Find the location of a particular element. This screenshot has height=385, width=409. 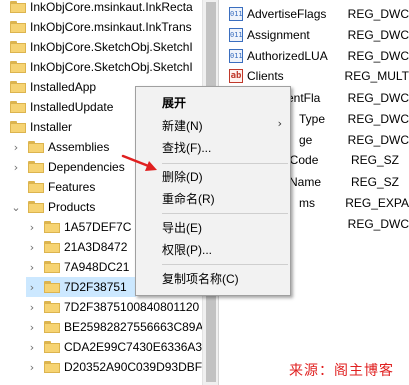

tree-item-installedapp: InstalledApp is located at coordinates (48, 87).